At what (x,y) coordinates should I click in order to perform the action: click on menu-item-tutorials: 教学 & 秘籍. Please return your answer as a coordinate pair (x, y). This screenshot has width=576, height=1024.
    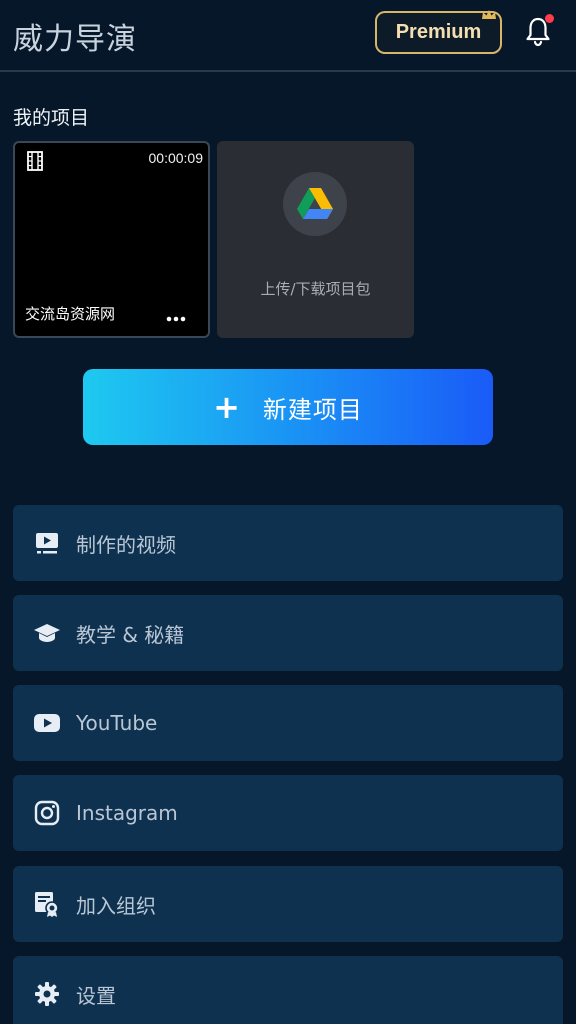
    Looking at the image, I should click on (288, 633).